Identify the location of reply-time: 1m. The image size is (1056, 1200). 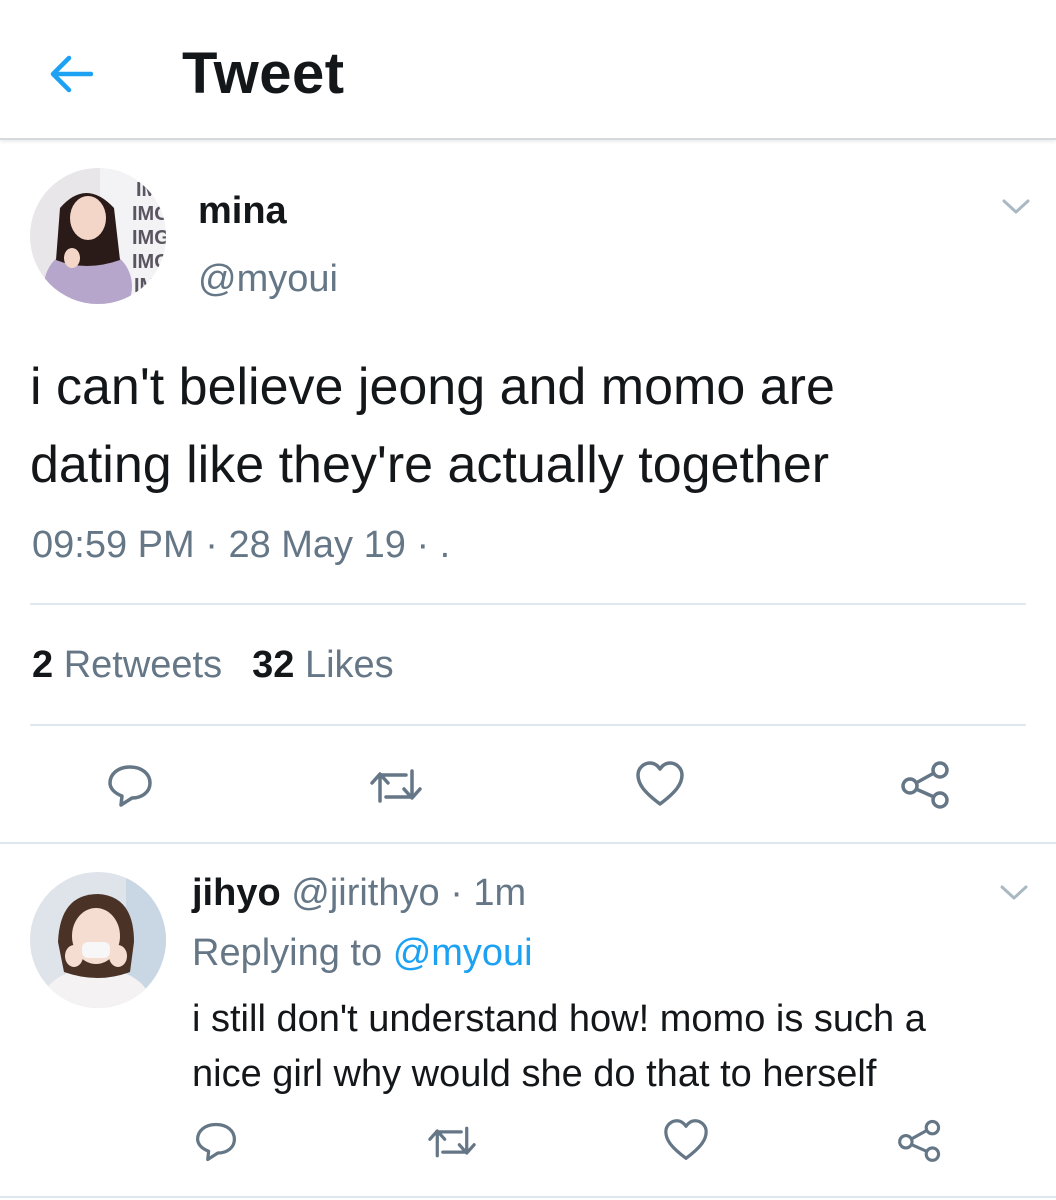
(500, 893).